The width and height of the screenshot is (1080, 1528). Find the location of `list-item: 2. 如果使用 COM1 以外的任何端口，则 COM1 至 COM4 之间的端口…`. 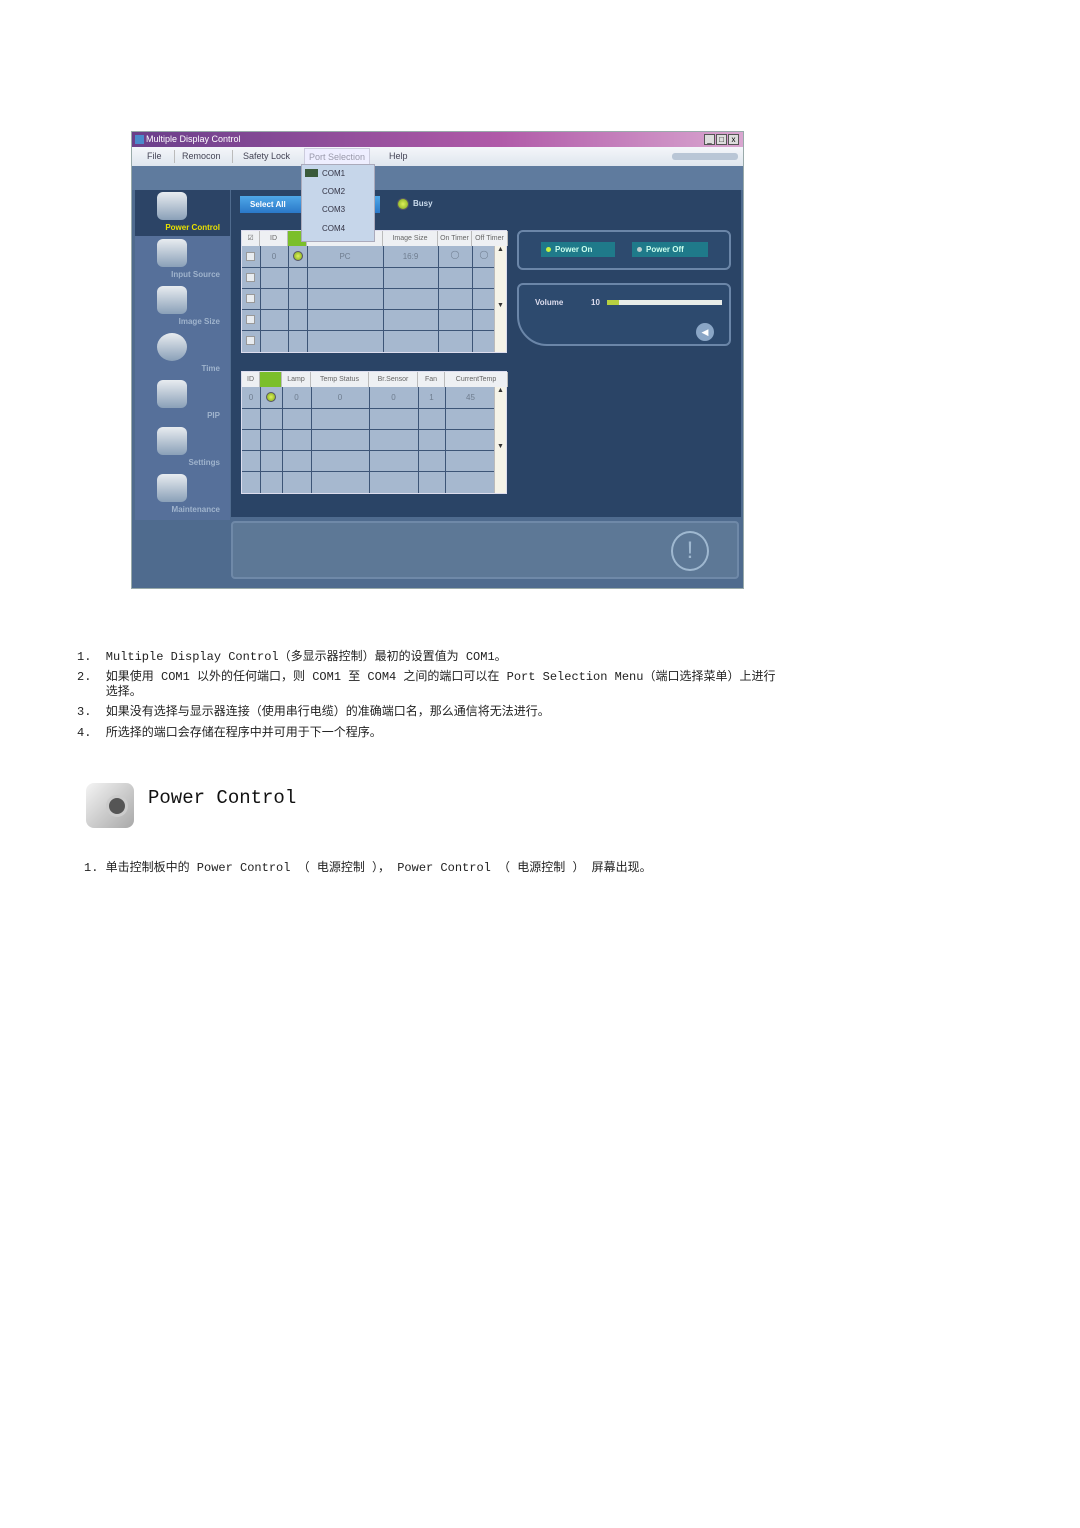

list-item: 2. 如果使用 COM1 以外的任何端口，则 COM1 至 COM4 之间的端口… is located at coordinates (426, 677).